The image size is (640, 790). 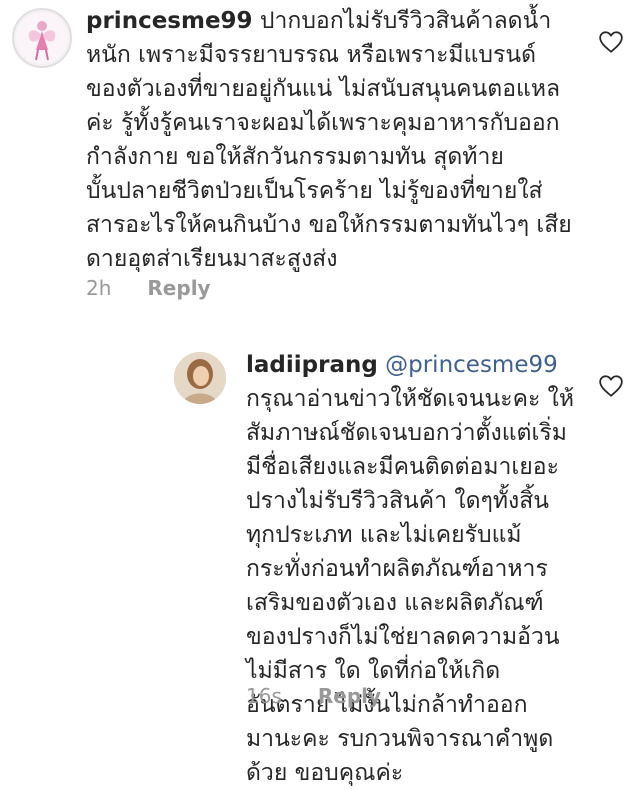 I want to click on mention-link: @princesme99, so click(x=471, y=365).